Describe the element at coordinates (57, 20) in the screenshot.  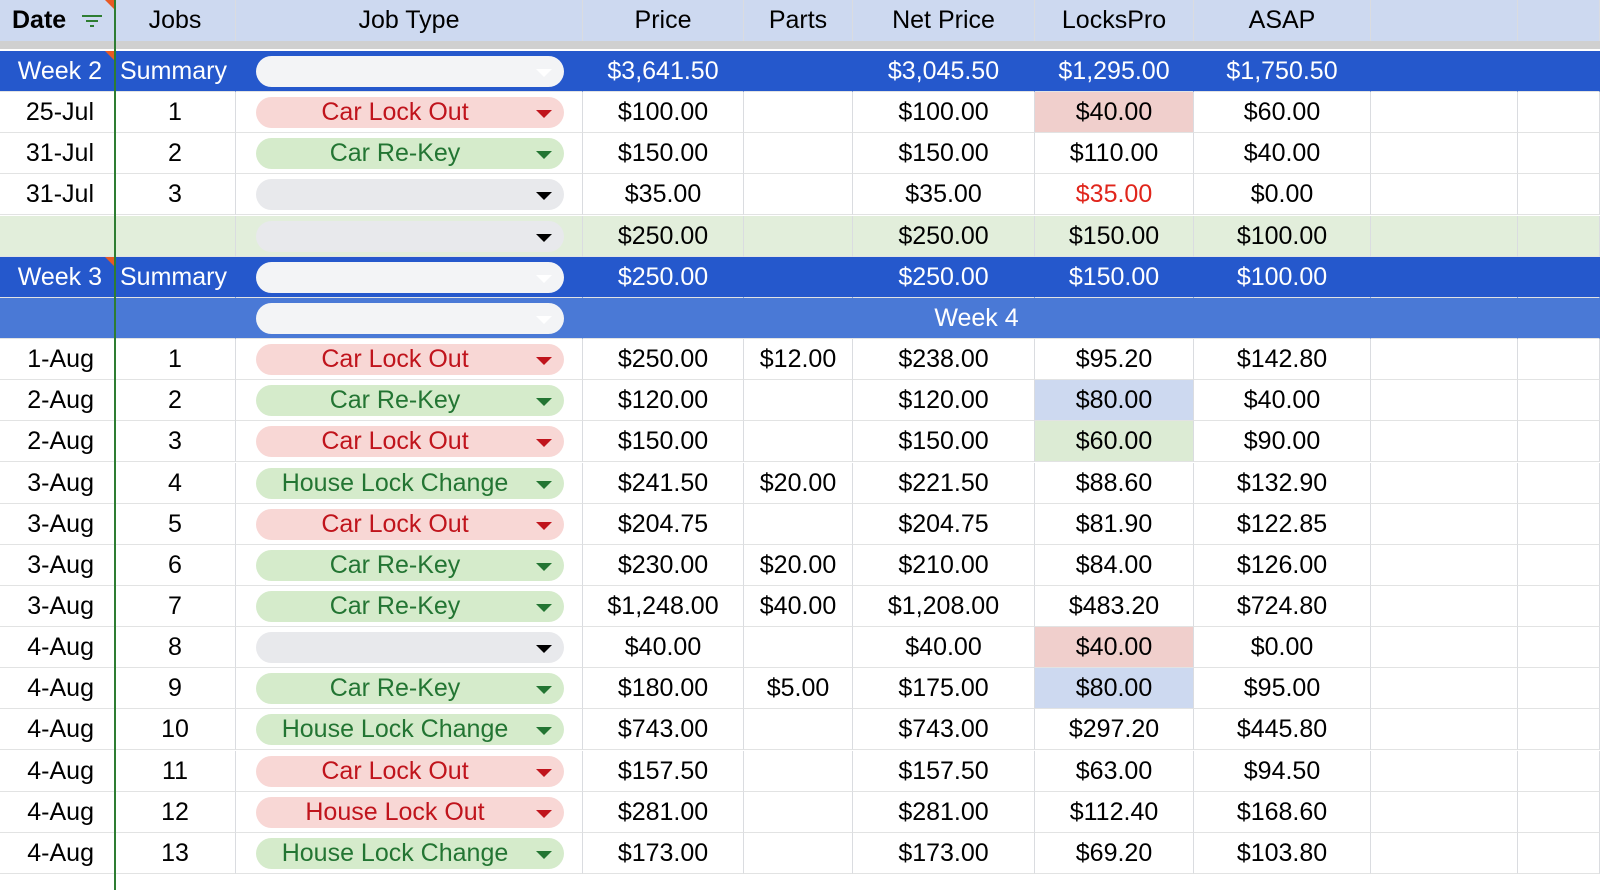
I see `header-date: Date` at that location.